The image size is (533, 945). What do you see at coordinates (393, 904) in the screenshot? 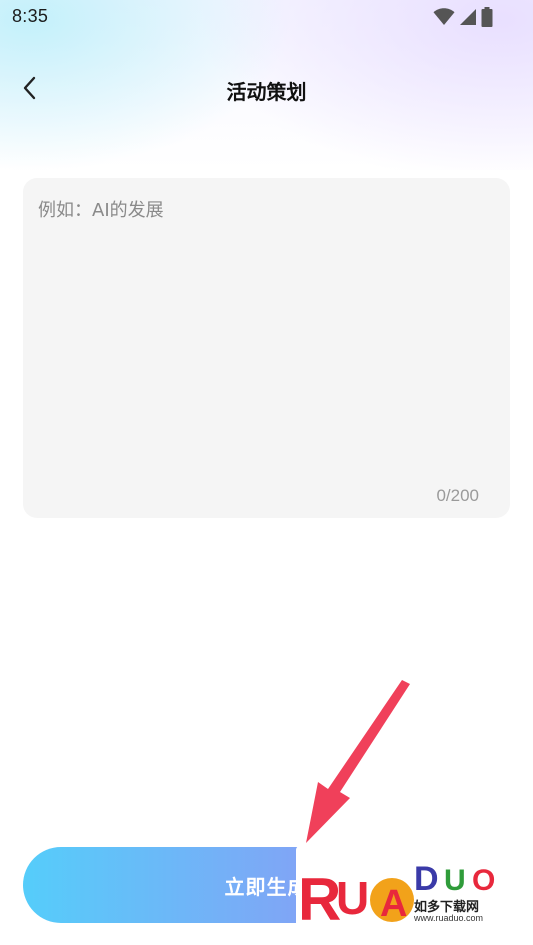
I see `svg-text: A` at bounding box center [393, 904].